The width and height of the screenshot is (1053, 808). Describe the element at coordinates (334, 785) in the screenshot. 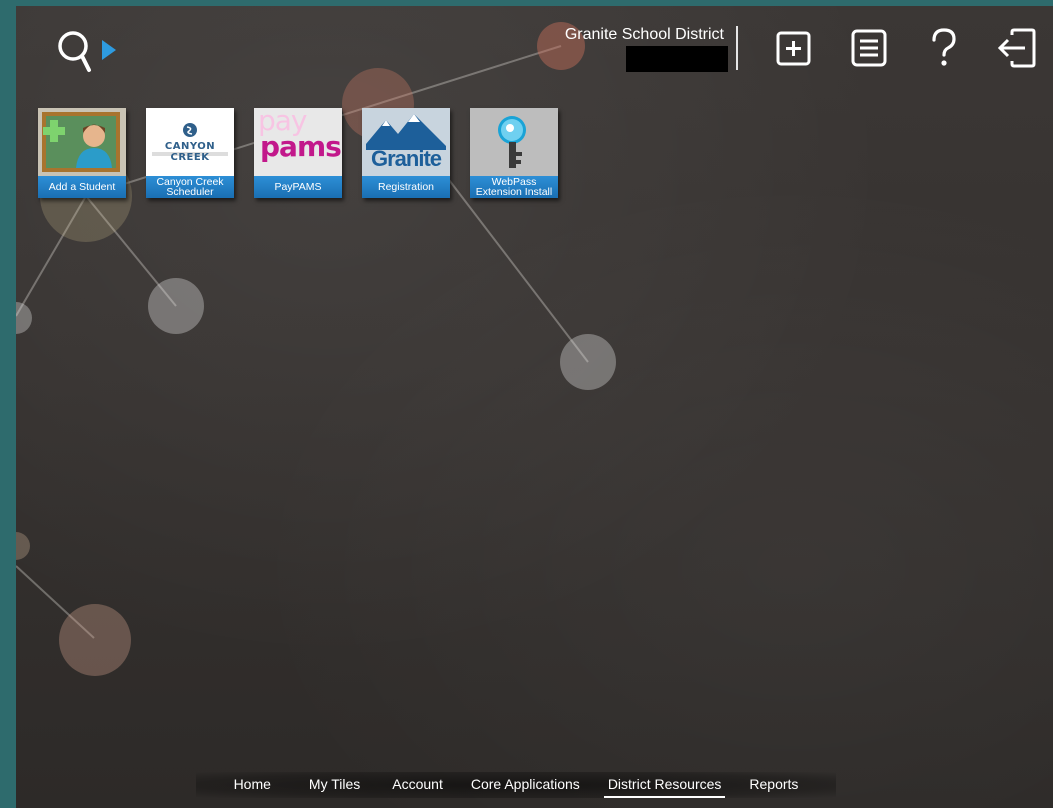

I see `nav-my-tiles: My Tiles` at that location.